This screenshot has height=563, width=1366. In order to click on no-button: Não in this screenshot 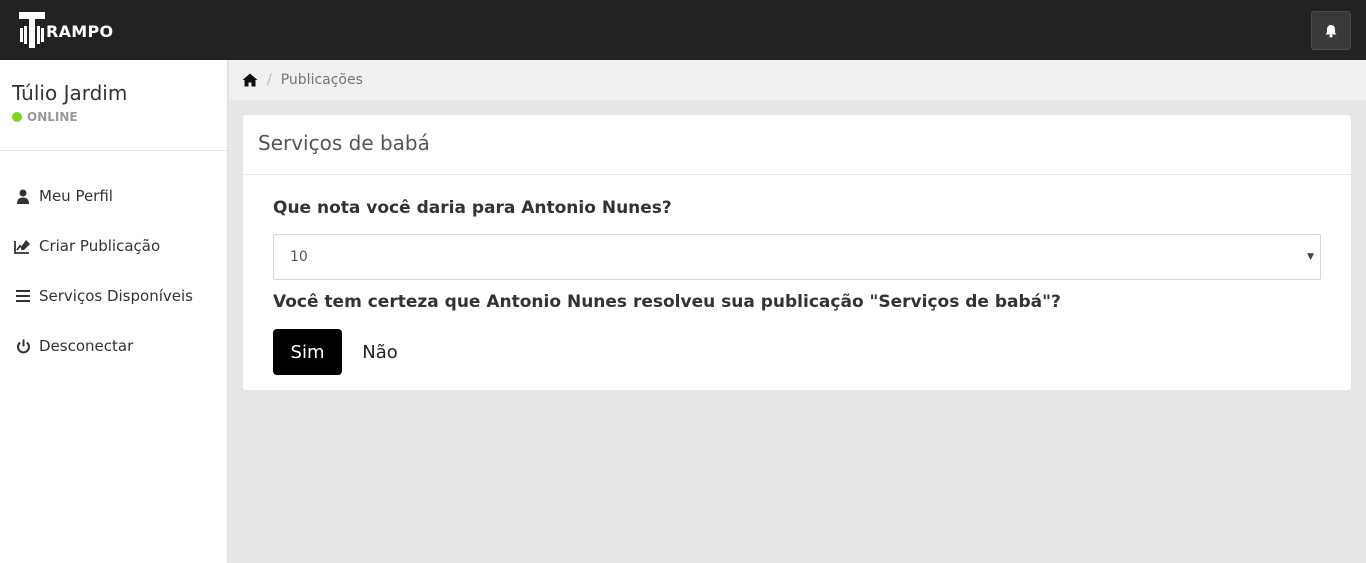, I will do `click(380, 352)`.